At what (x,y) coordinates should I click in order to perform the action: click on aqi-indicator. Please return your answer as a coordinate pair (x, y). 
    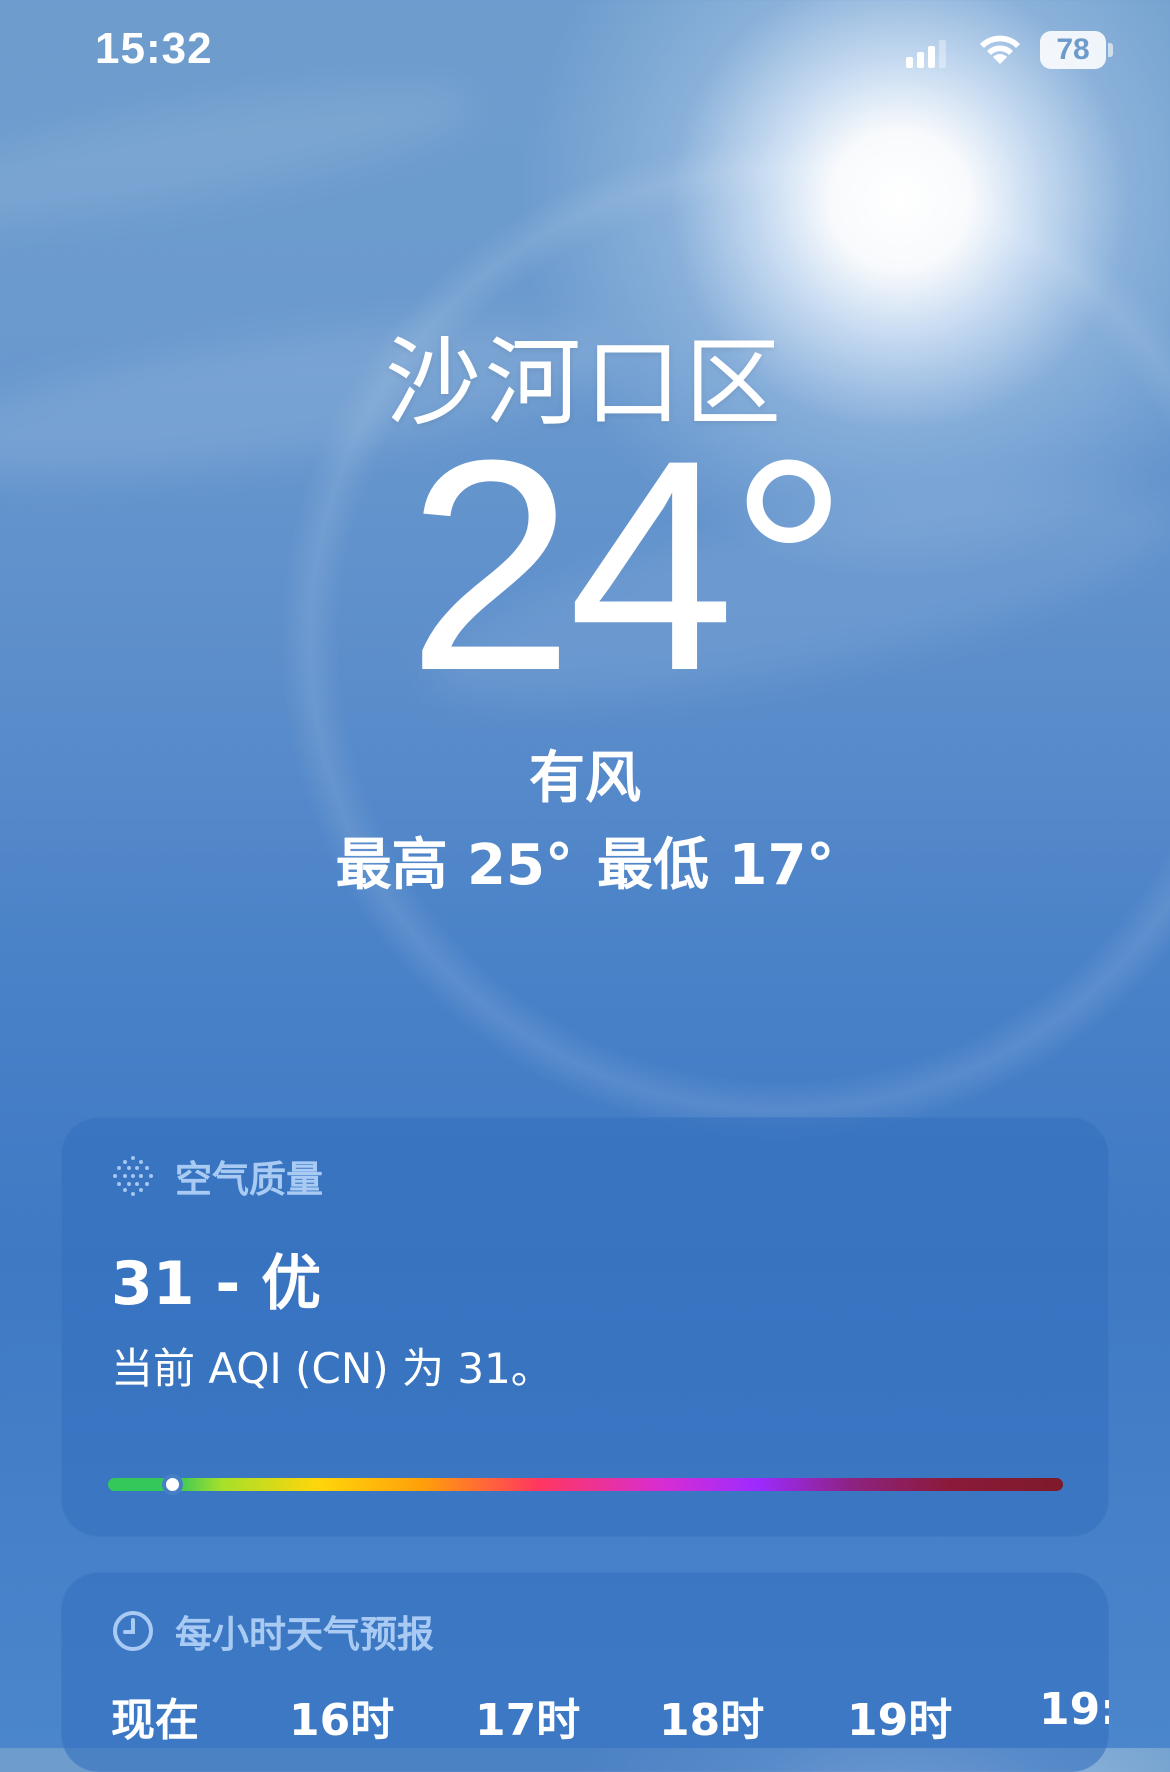
    Looking at the image, I should click on (173, 1484).